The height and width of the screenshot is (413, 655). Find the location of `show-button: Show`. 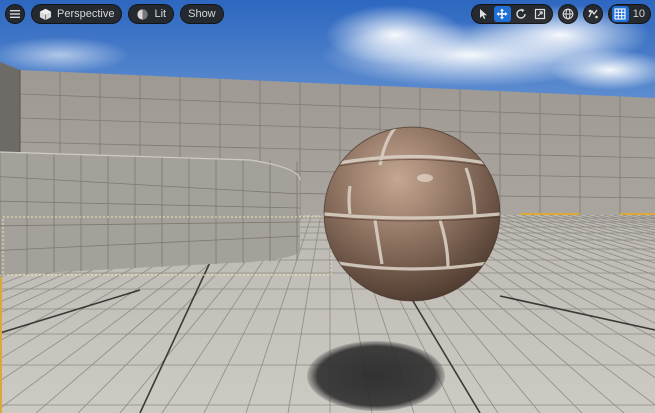

show-button: Show is located at coordinates (202, 14).